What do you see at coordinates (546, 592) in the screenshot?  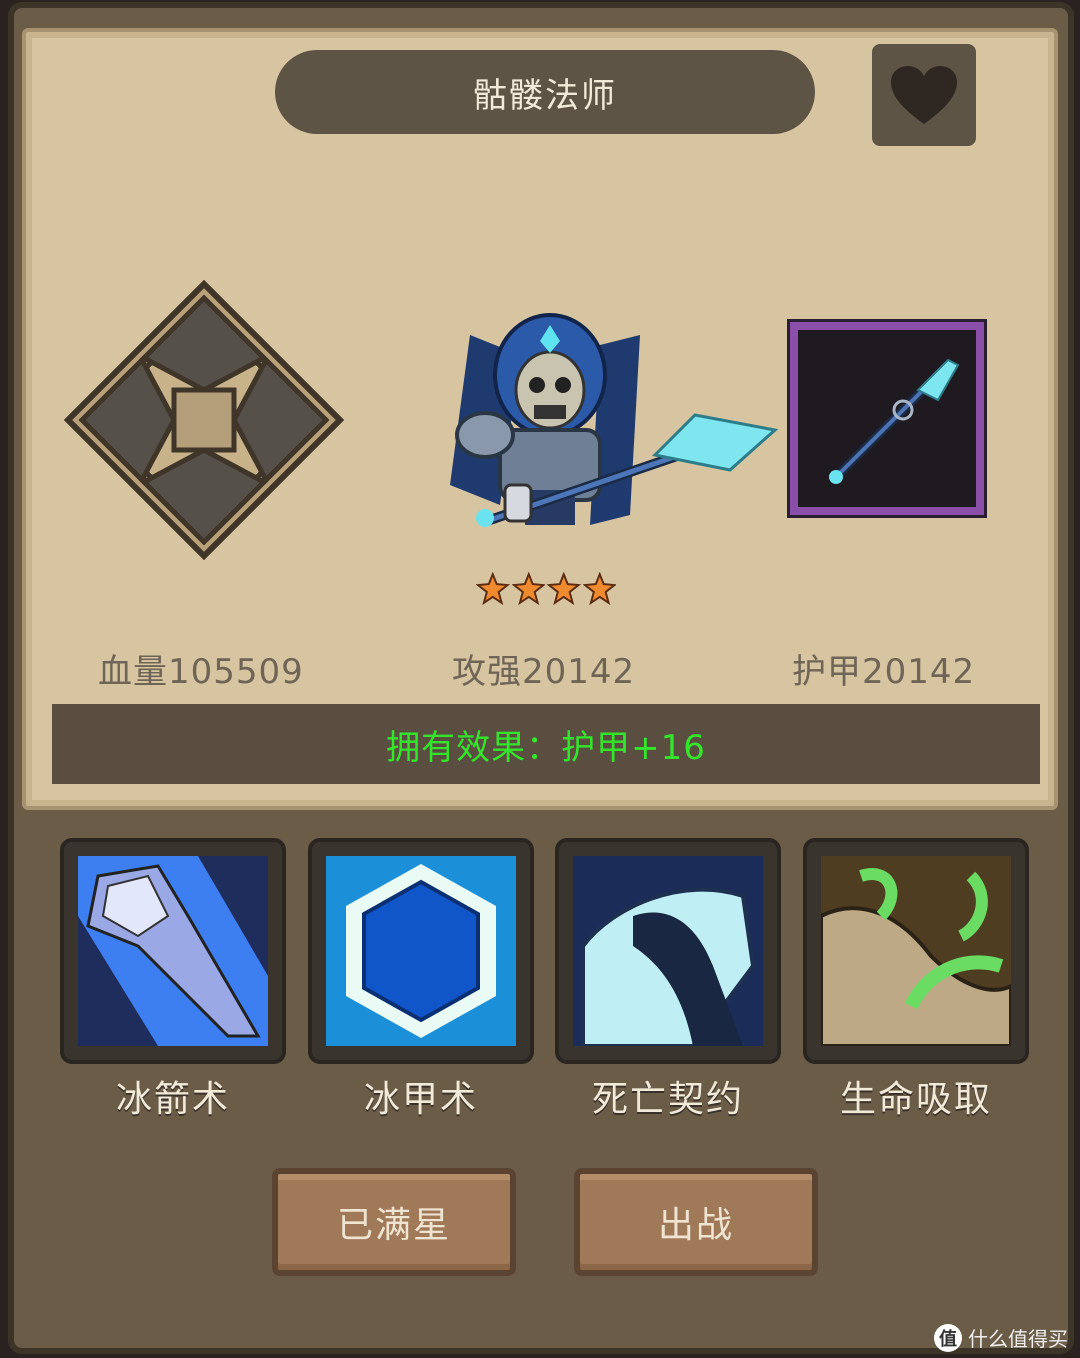 I see `star-rating` at bounding box center [546, 592].